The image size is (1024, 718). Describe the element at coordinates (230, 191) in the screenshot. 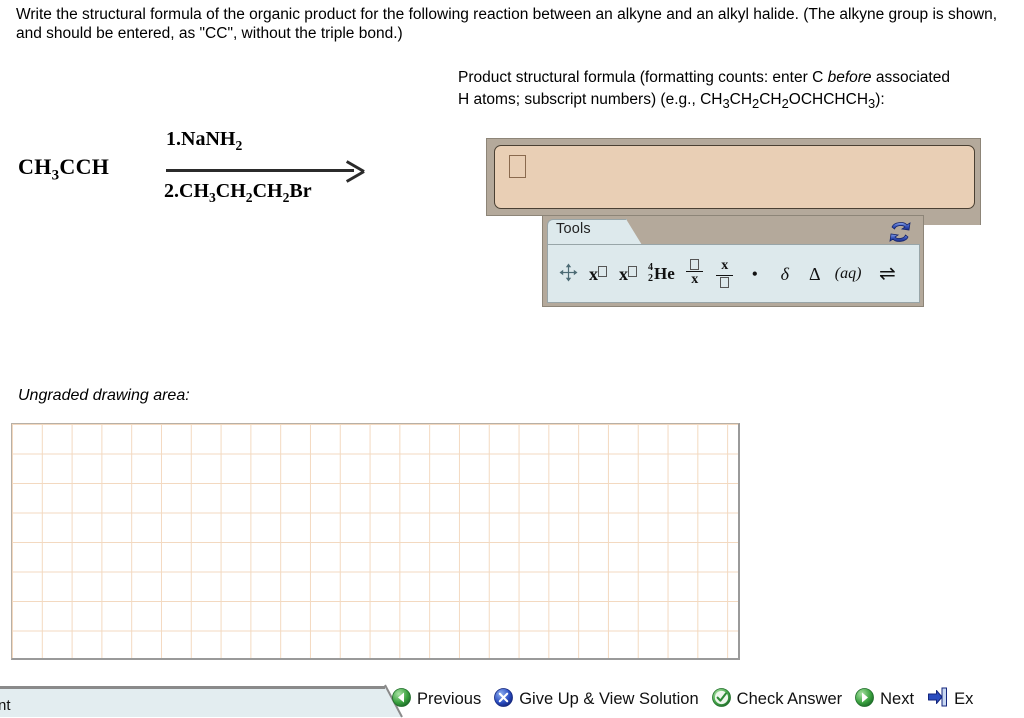

I see `reagent-below-p2: CH` at that location.